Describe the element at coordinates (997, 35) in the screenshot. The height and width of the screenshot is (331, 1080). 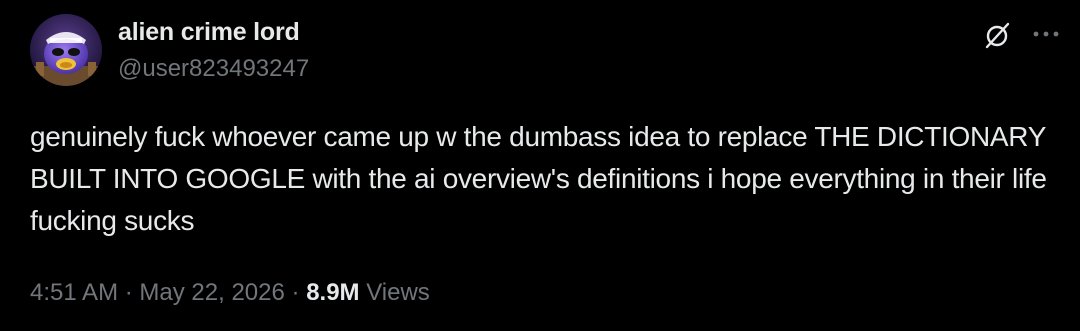
I see `grok-icon` at that location.